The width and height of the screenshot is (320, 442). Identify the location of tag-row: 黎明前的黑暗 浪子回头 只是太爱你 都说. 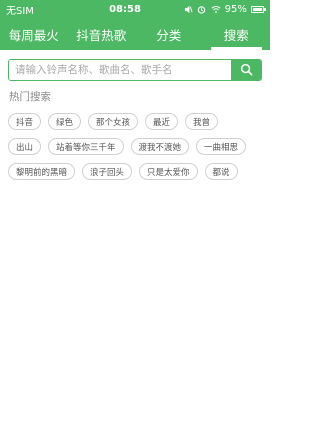
(135, 171).